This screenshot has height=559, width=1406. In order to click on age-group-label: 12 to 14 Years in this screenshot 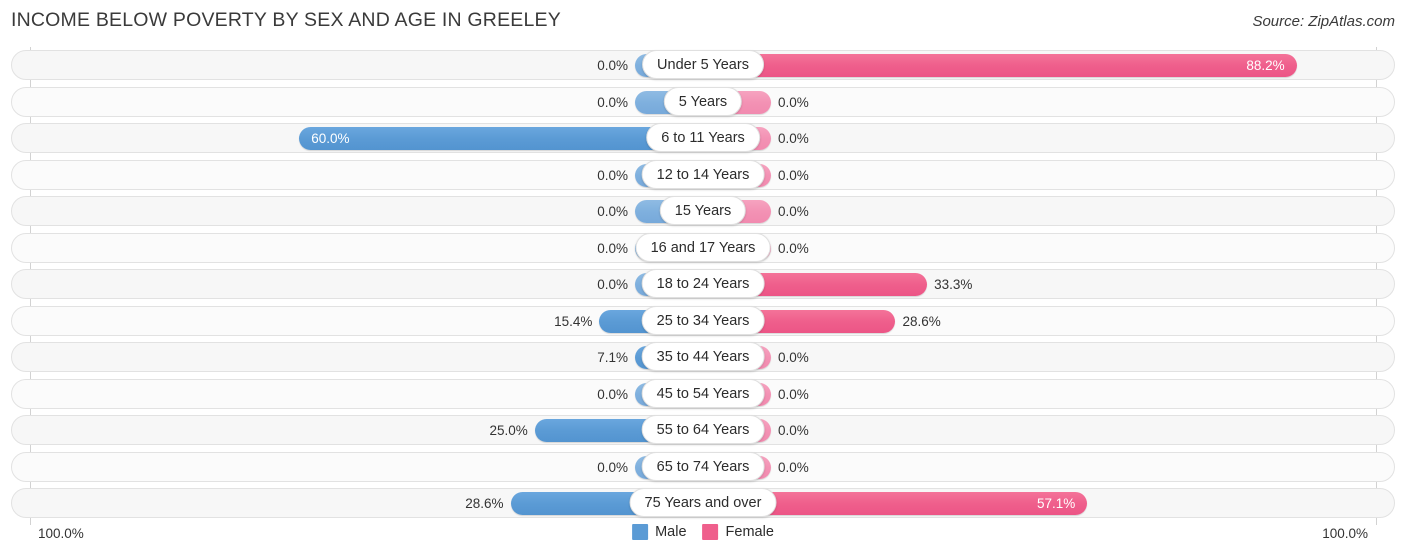, I will do `click(703, 174)`.